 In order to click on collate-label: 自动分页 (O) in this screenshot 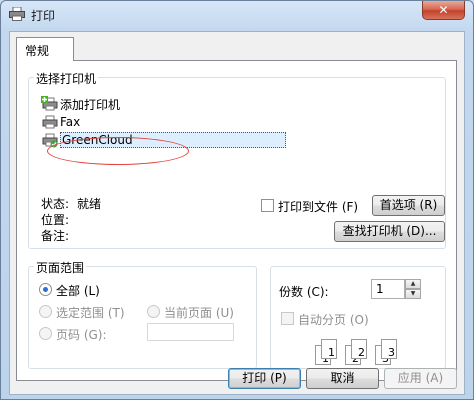, I will do `click(333, 320)`.